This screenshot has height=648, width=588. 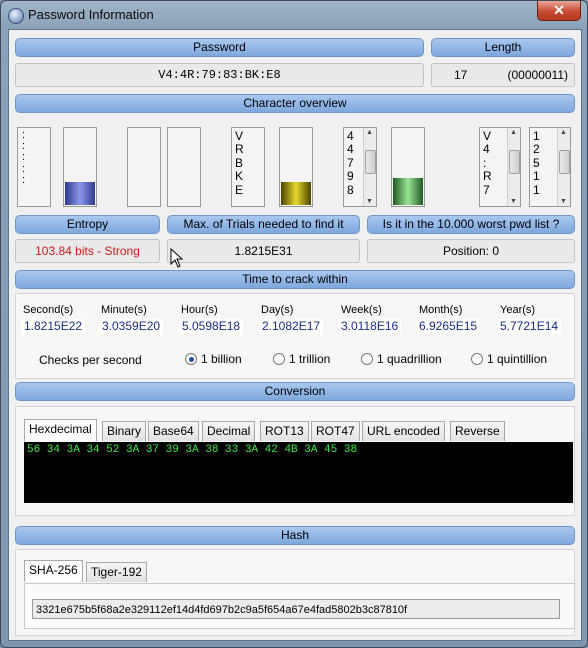 What do you see at coordinates (219, 75) in the screenshot?
I see `password-value: V4:4R:79:83:BK:E8` at bounding box center [219, 75].